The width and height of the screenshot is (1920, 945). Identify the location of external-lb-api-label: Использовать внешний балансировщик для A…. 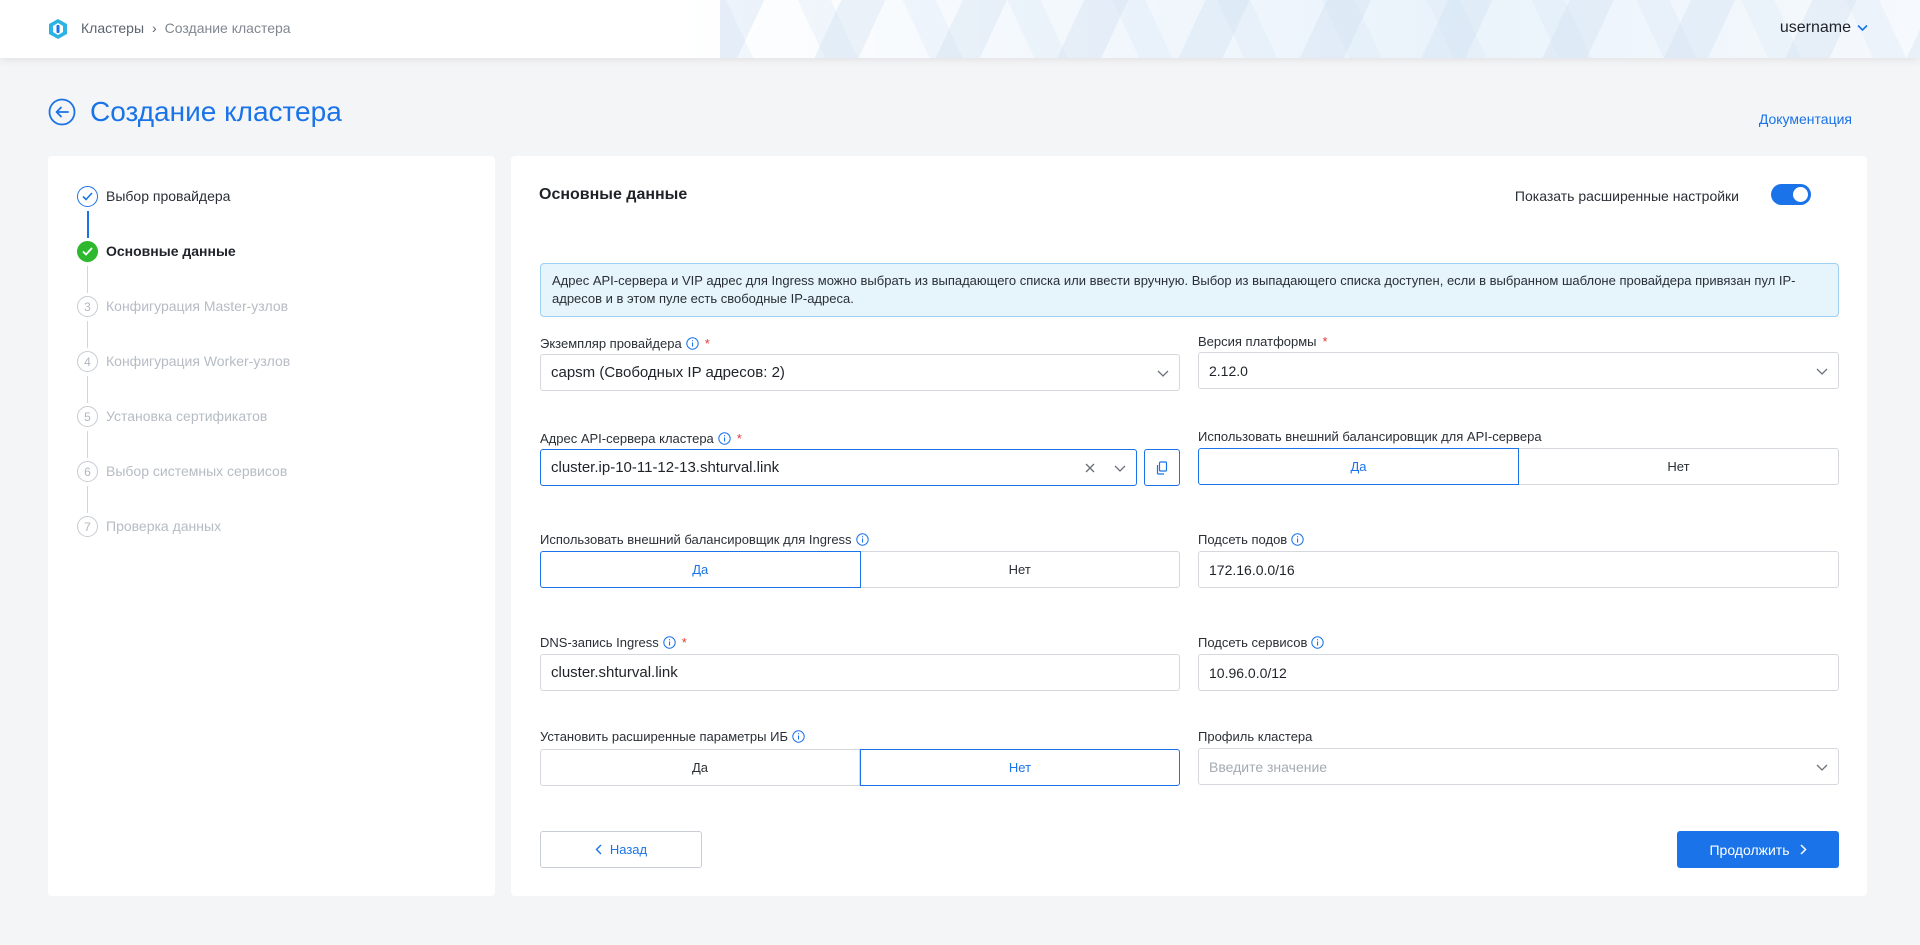
(1370, 436).